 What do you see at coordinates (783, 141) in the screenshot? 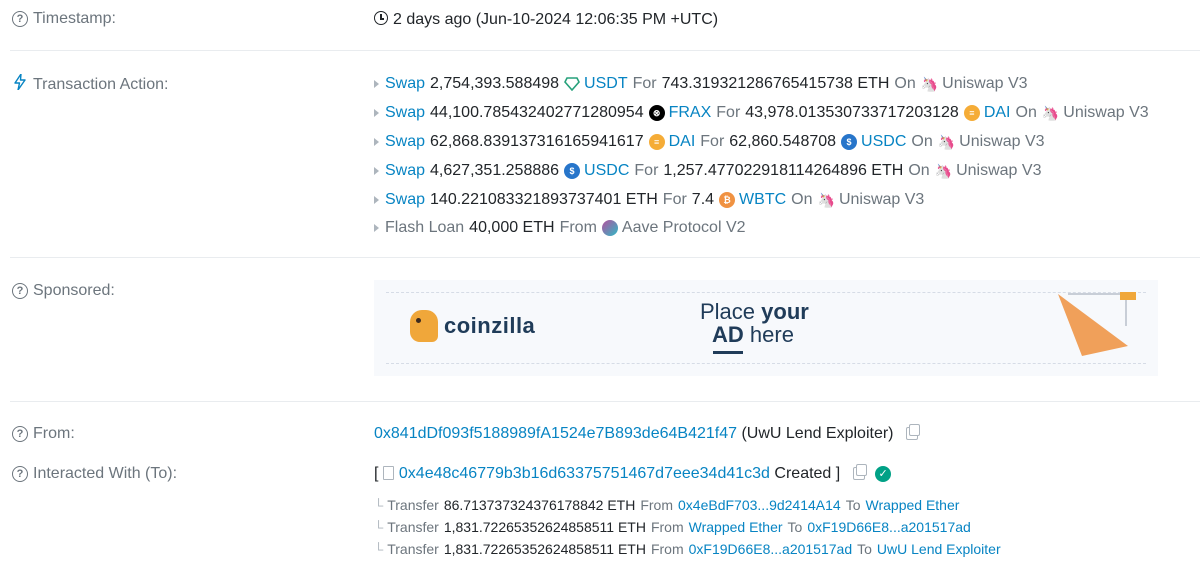
I see `swap-amount-out: 62,860.548708` at bounding box center [783, 141].